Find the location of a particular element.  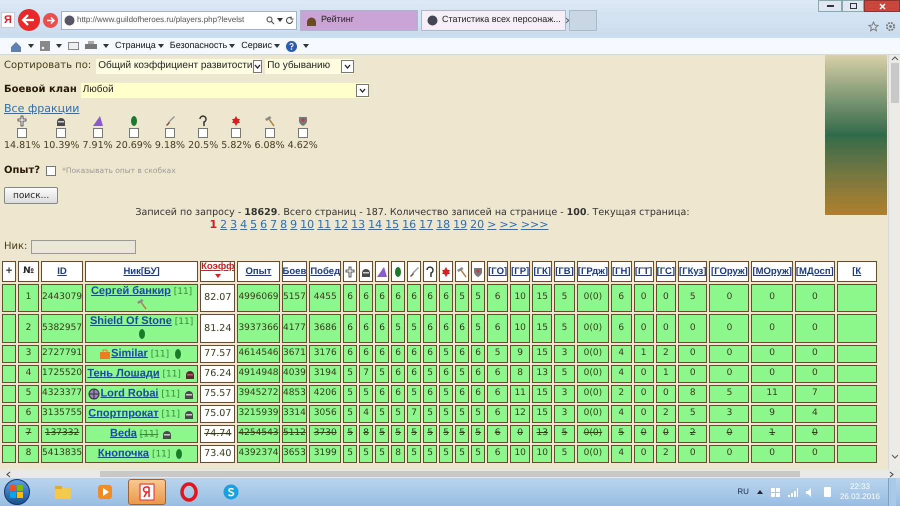

page-link: 11 is located at coordinates (324, 225).